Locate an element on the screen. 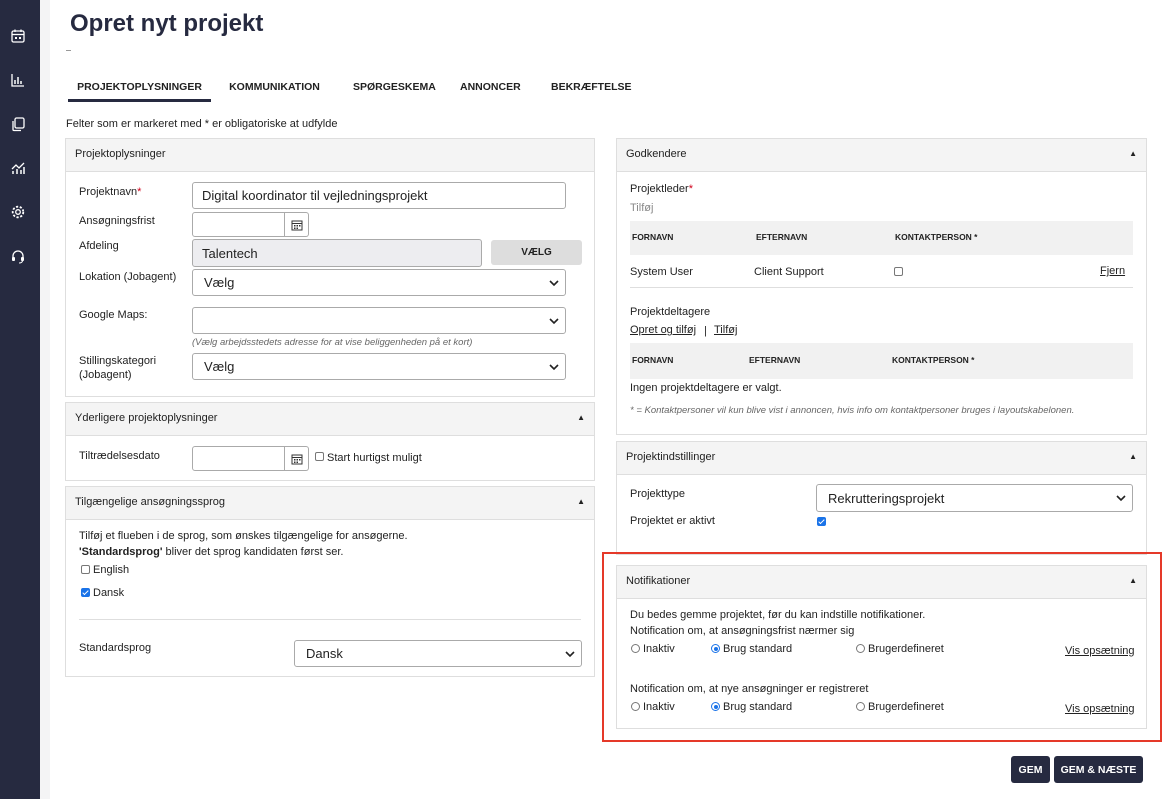  tab-kommunikation: KOMMUNIKATION is located at coordinates (274, 88).